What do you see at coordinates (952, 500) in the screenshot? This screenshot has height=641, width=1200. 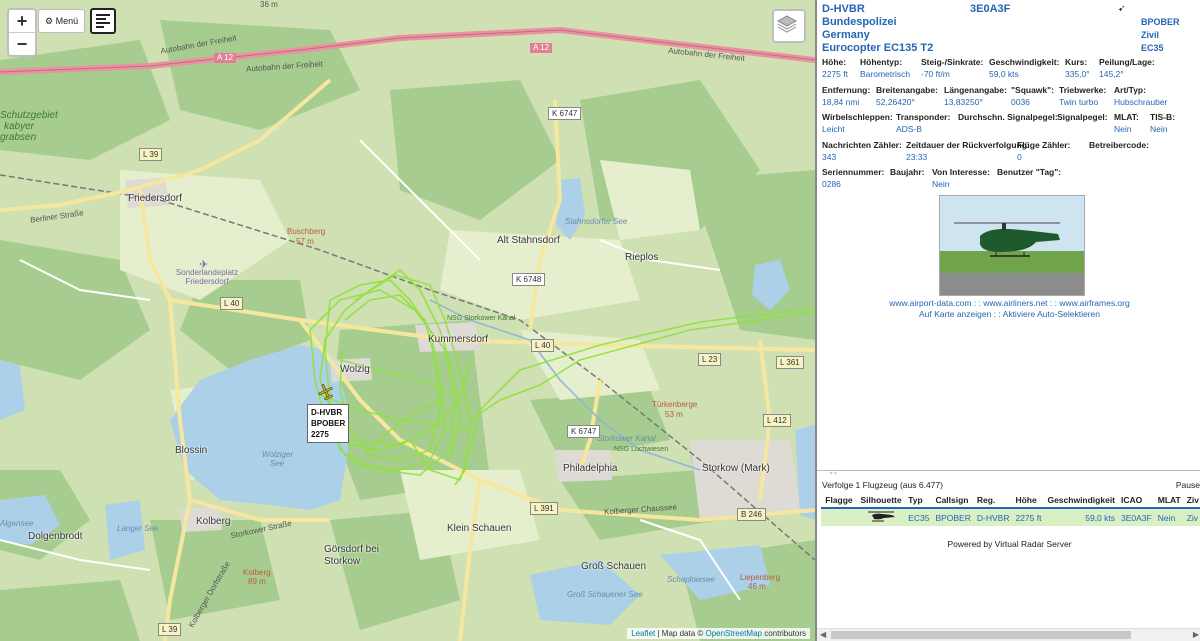 I see `col-callsign: Callsign` at bounding box center [952, 500].